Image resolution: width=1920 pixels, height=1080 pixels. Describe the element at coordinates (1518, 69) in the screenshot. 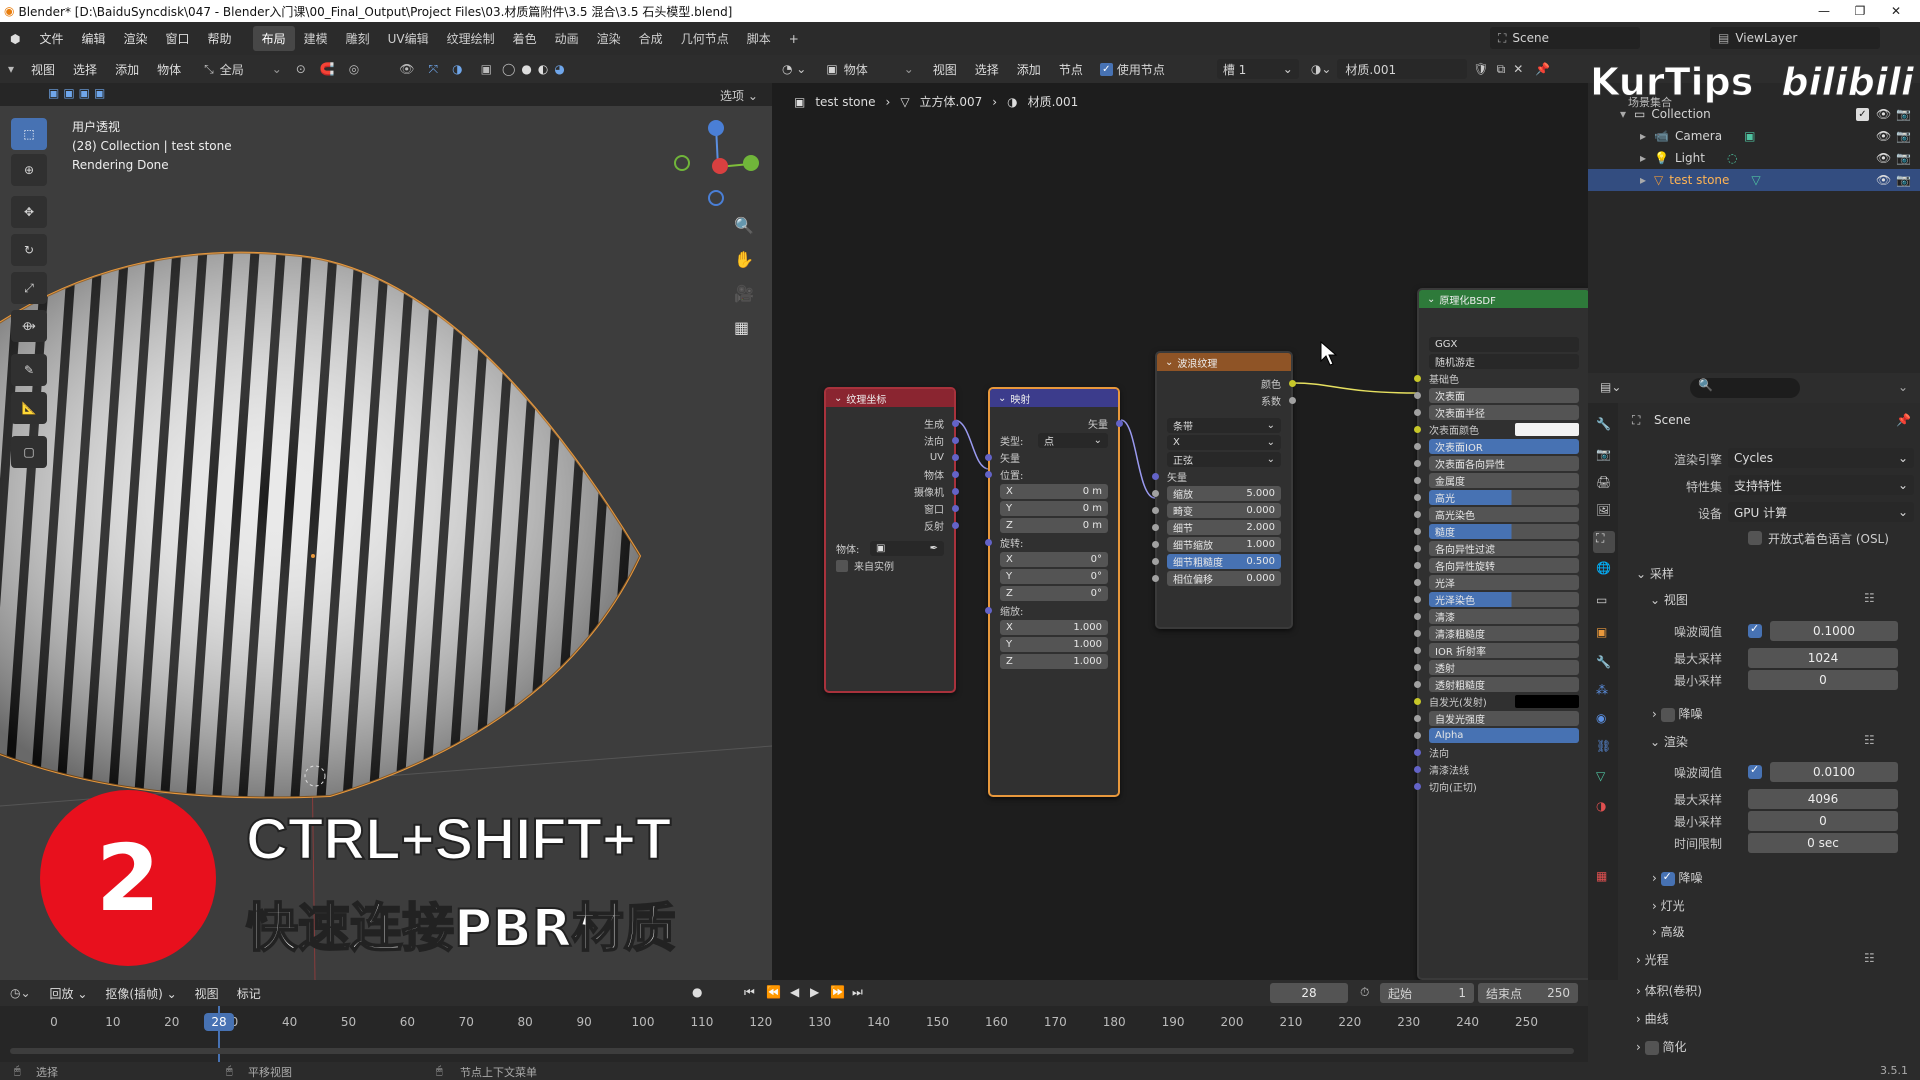

I see `unlink-material-icon: ✕` at that location.